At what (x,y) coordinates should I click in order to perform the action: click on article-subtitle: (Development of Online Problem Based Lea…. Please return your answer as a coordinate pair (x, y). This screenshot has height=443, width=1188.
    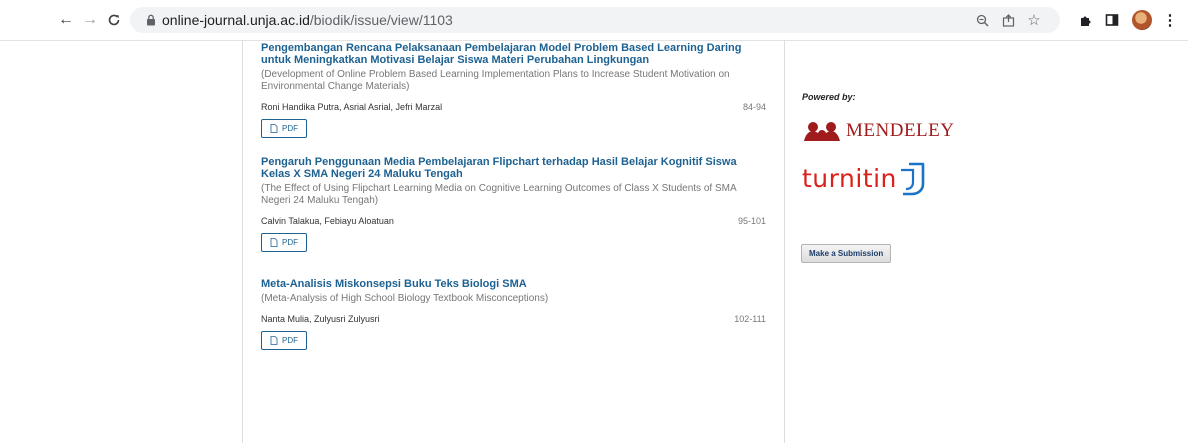
    Looking at the image, I should click on (495, 80).